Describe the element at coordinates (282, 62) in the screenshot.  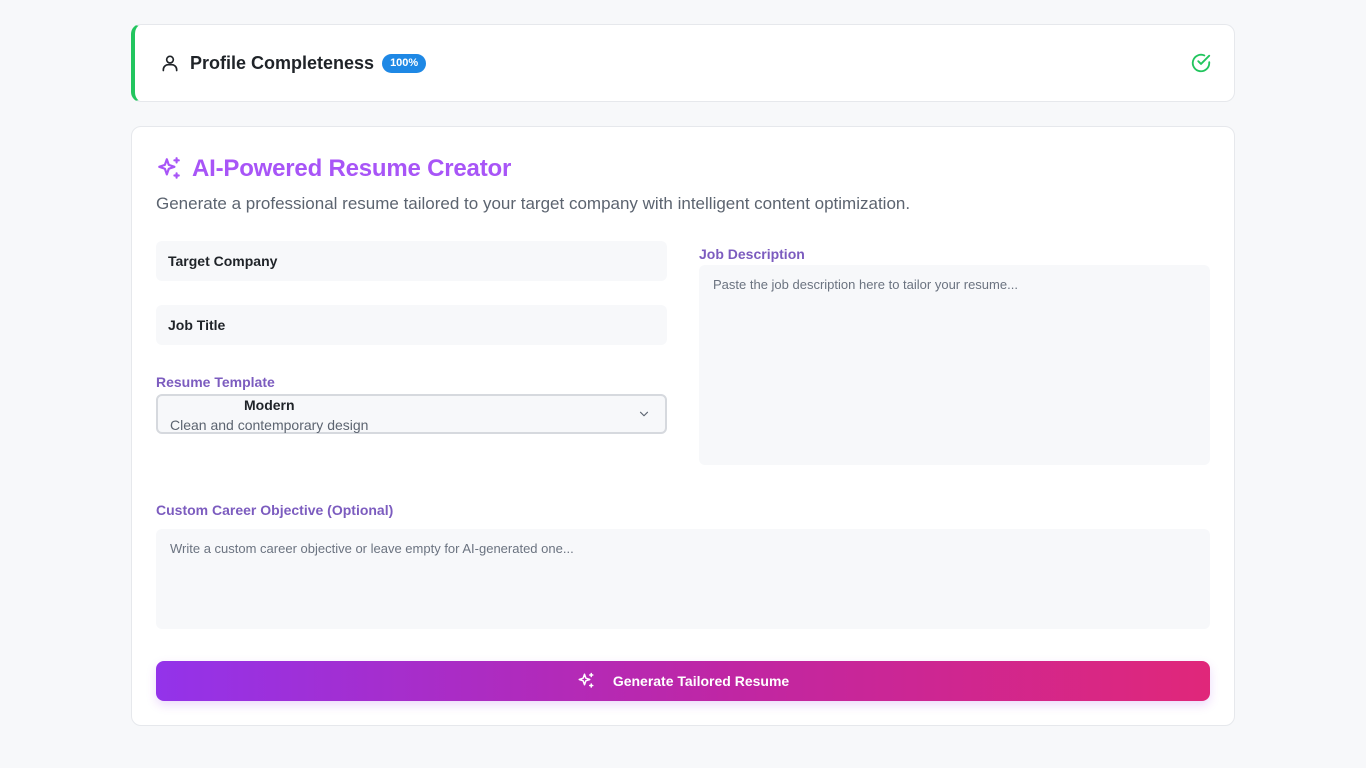
I see `profile-completeness-title: Profile Completeness` at that location.